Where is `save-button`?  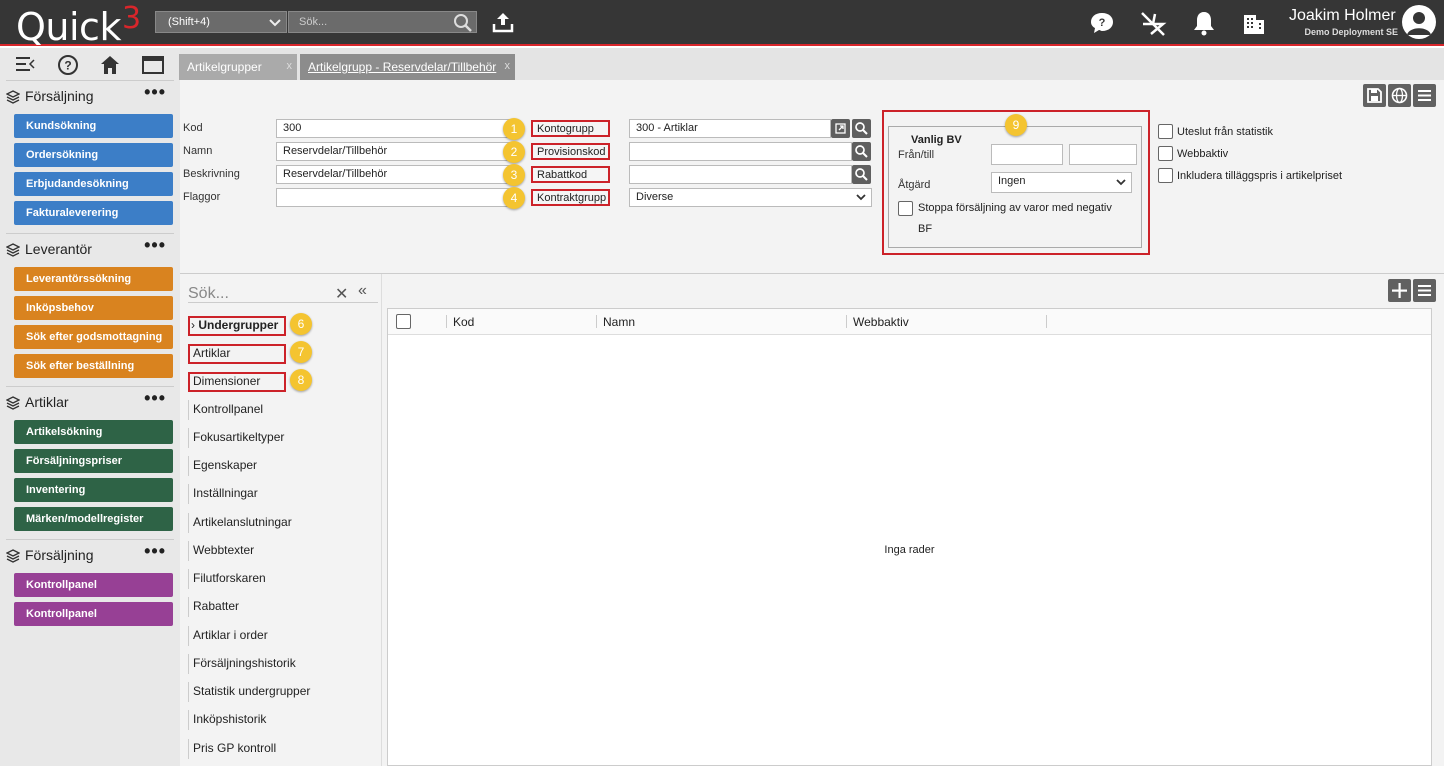
save-button is located at coordinates (1374, 95).